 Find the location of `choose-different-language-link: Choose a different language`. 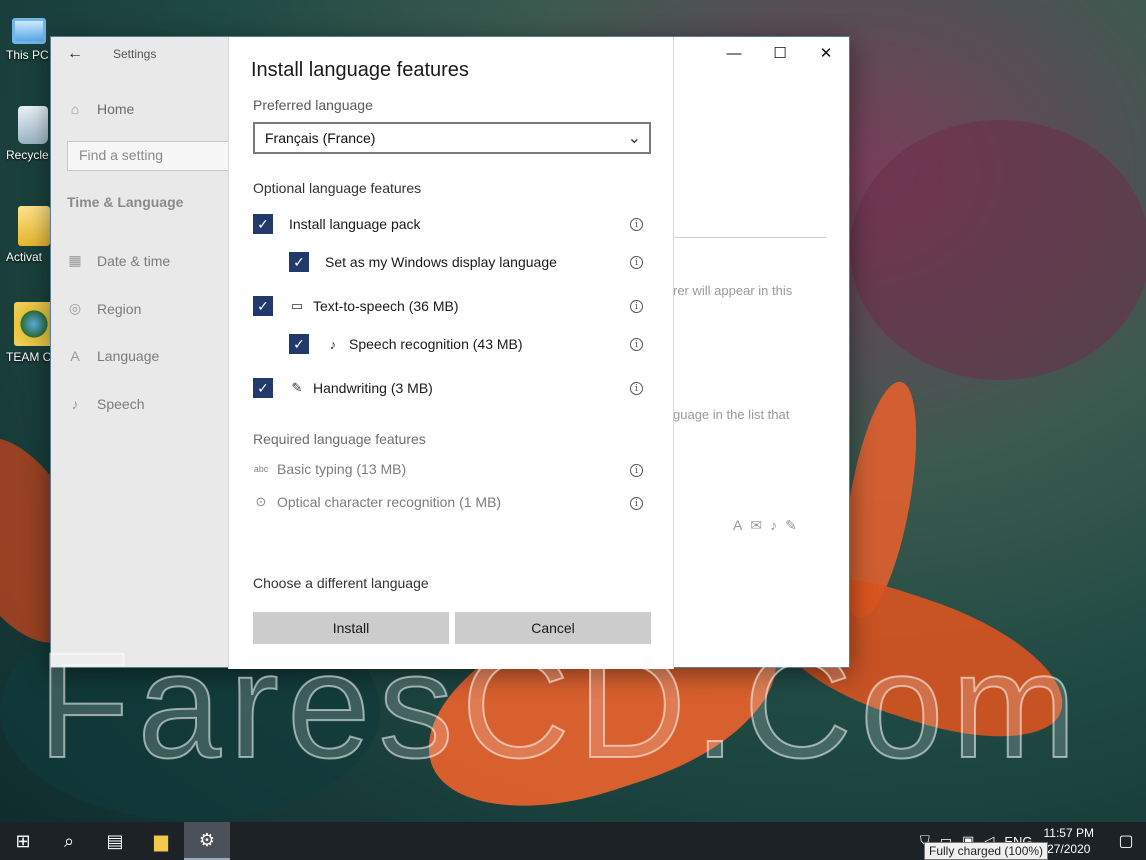

choose-different-language-link: Choose a different language is located at coordinates (341, 583).